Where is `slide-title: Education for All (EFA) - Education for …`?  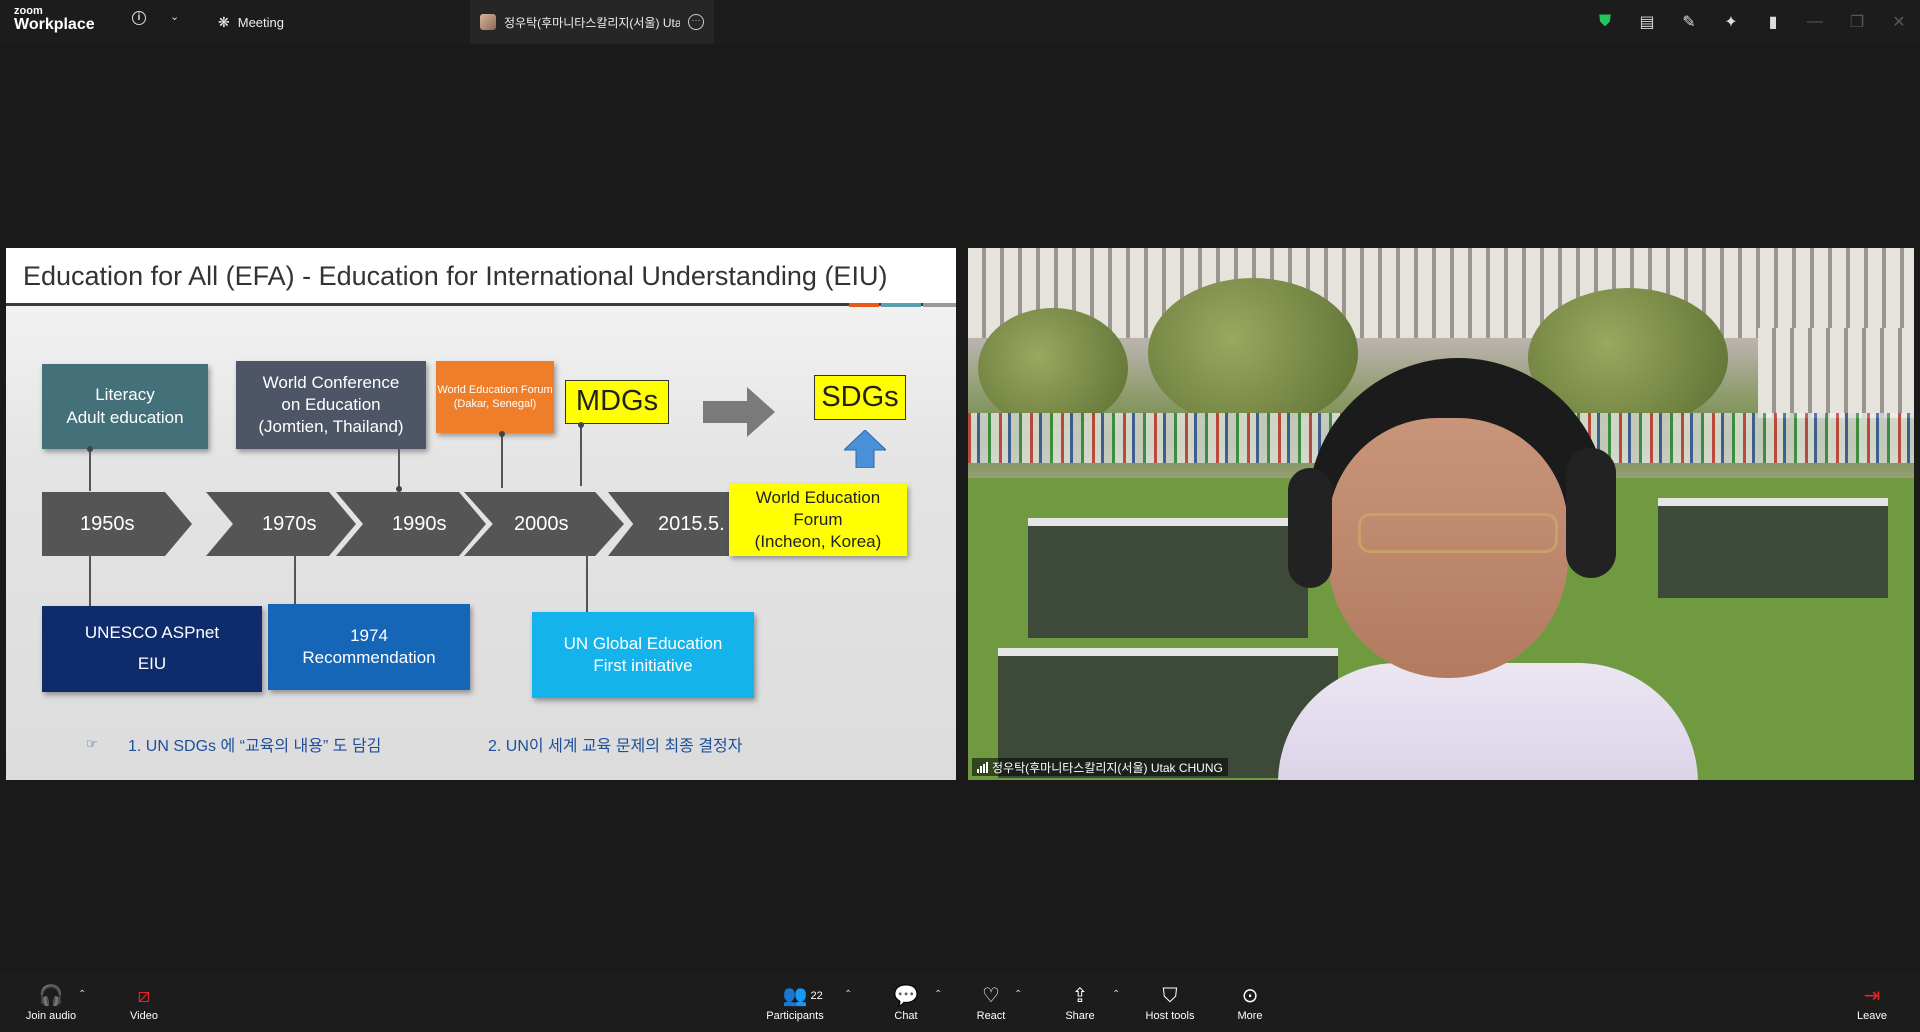 slide-title: Education for All (EFA) - Education for … is located at coordinates (455, 276).